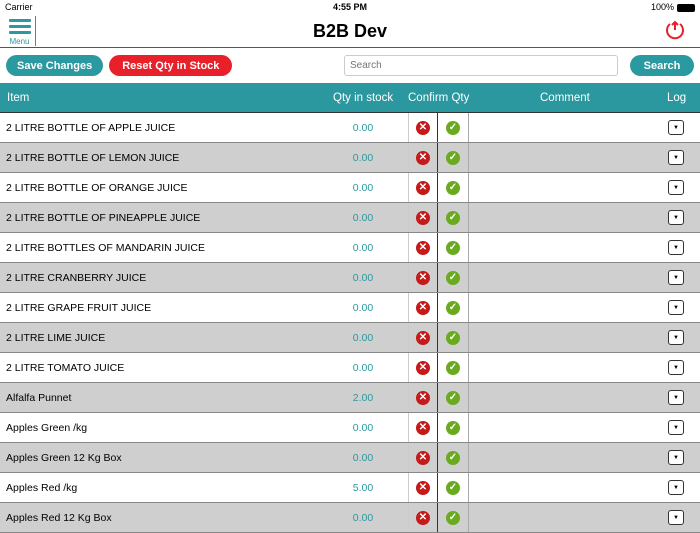 The height and width of the screenshot is (533, 700). Describe the element at coordinates (55, 65) in the screenshot. I see `save-changes-button: Save Changes` at that location.